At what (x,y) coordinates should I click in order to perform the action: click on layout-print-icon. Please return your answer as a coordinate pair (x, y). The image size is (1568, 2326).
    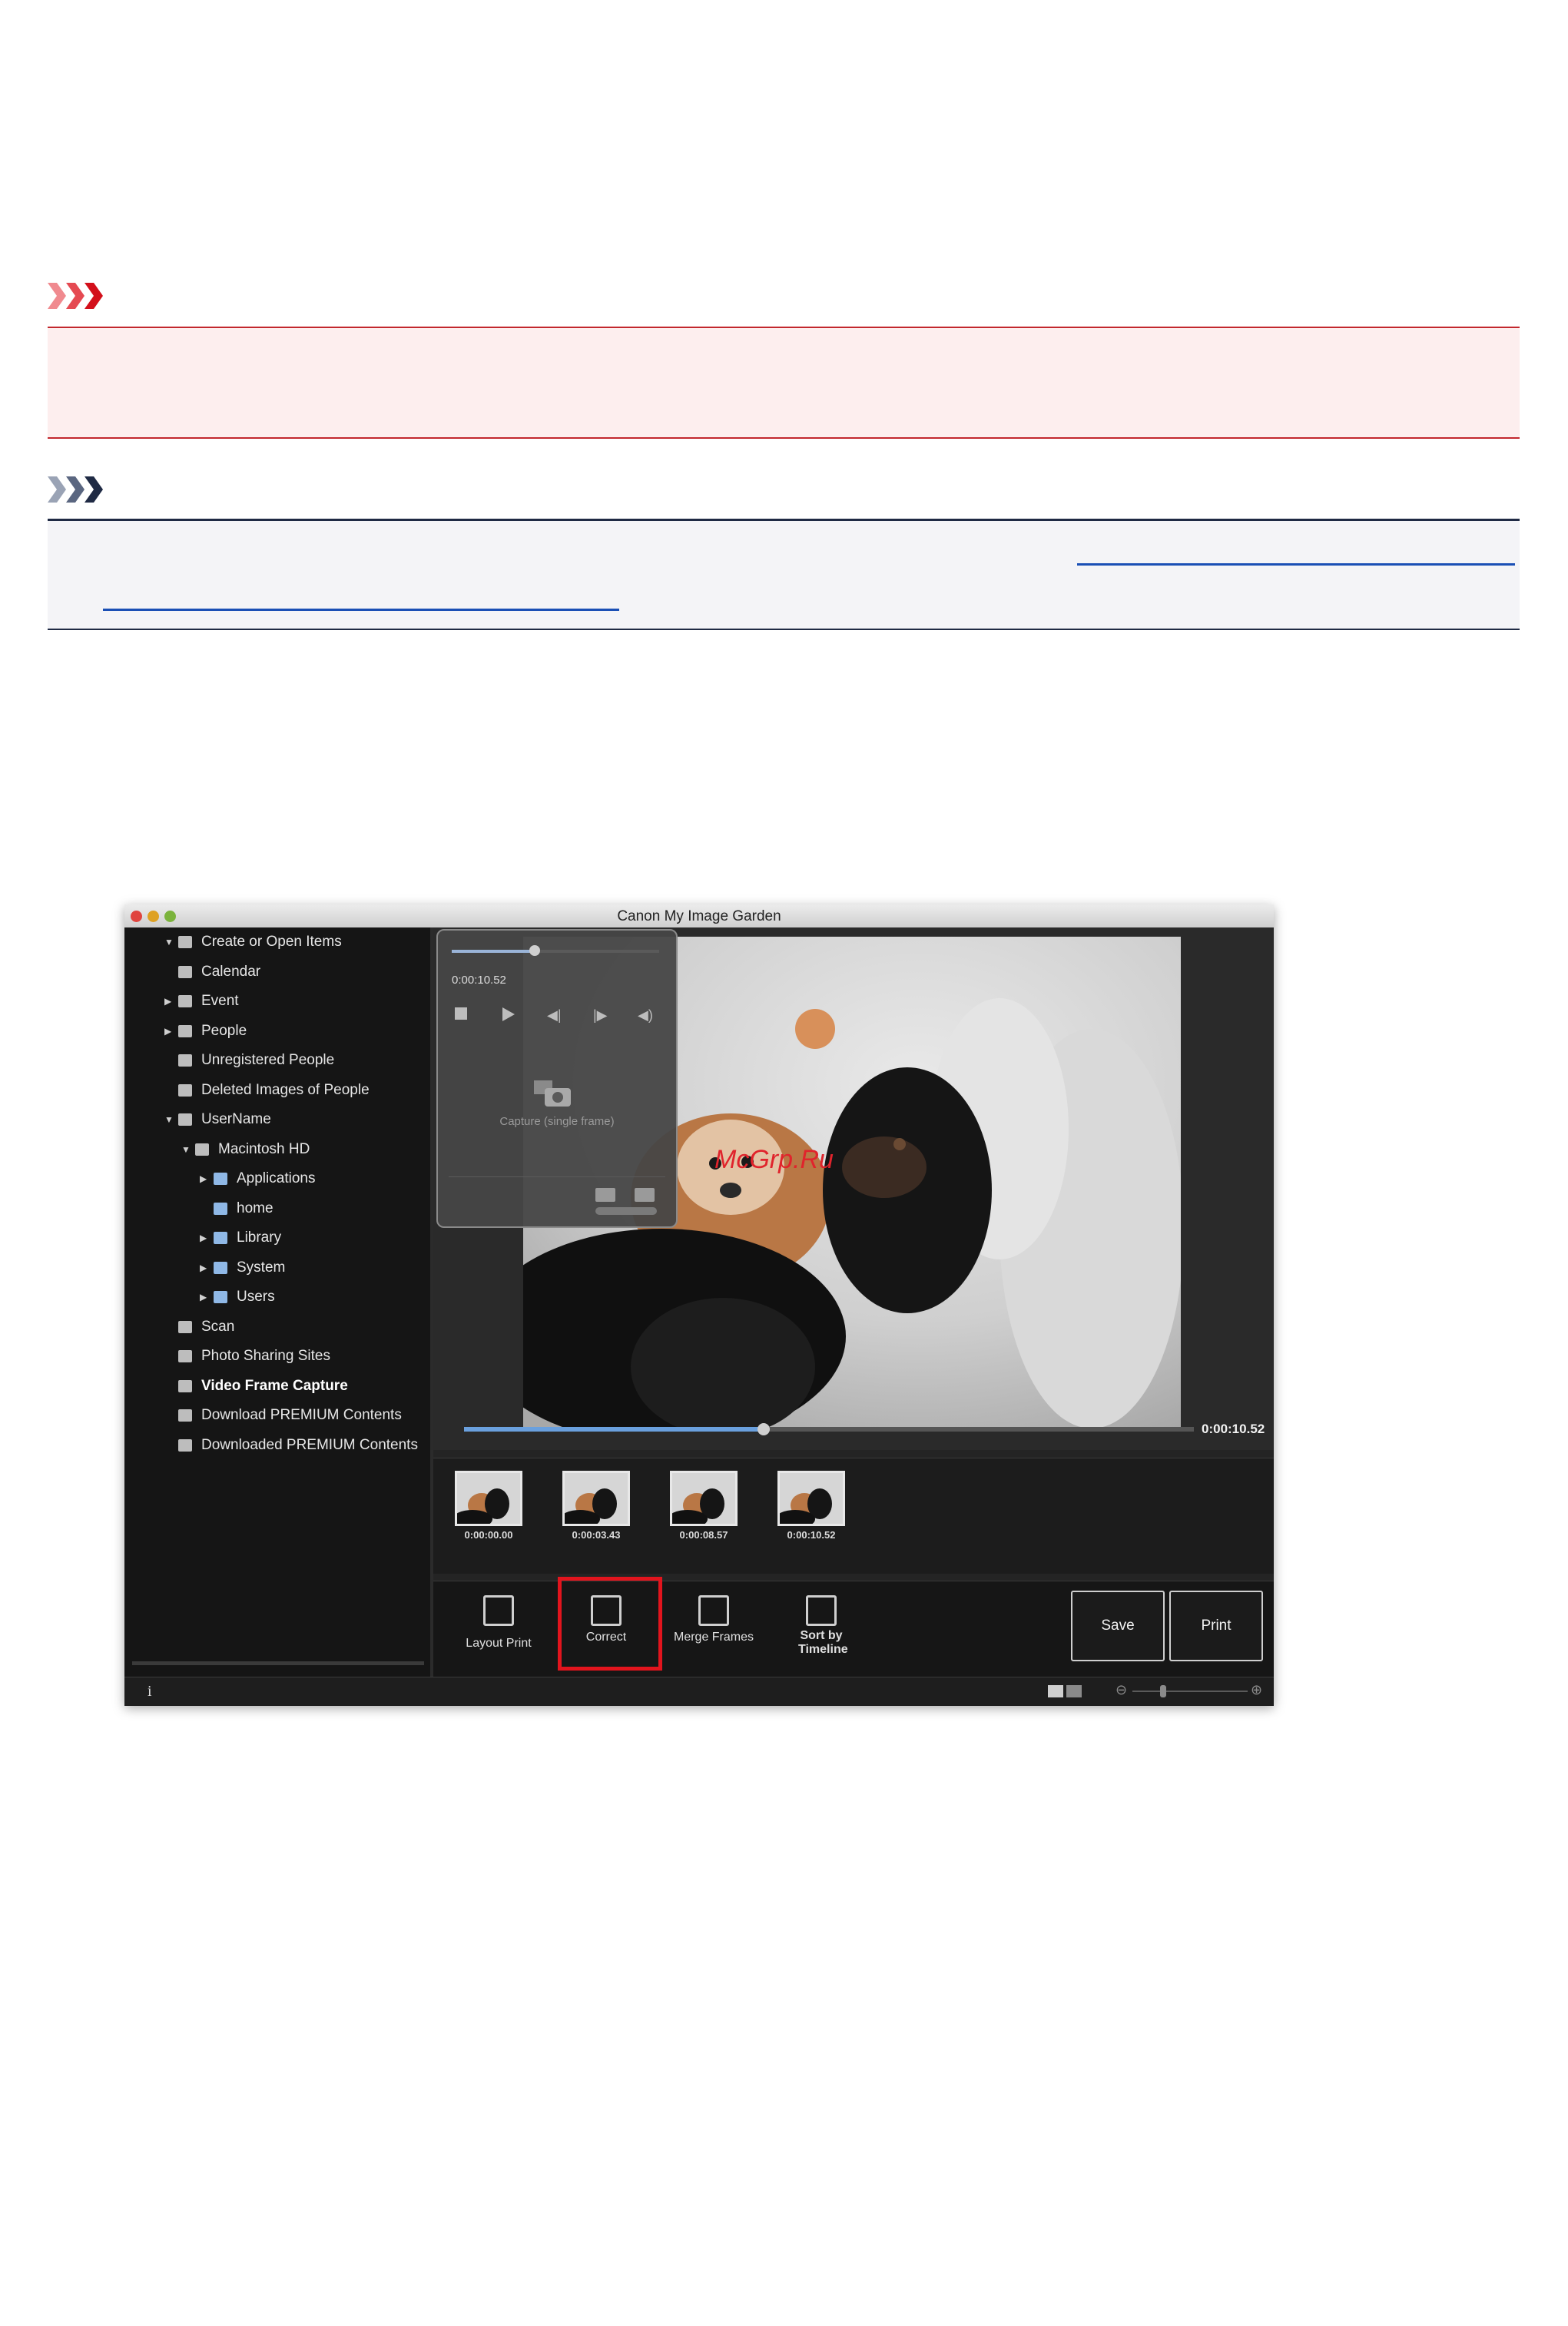
    Looking at the image, I should click on (498, 1610).